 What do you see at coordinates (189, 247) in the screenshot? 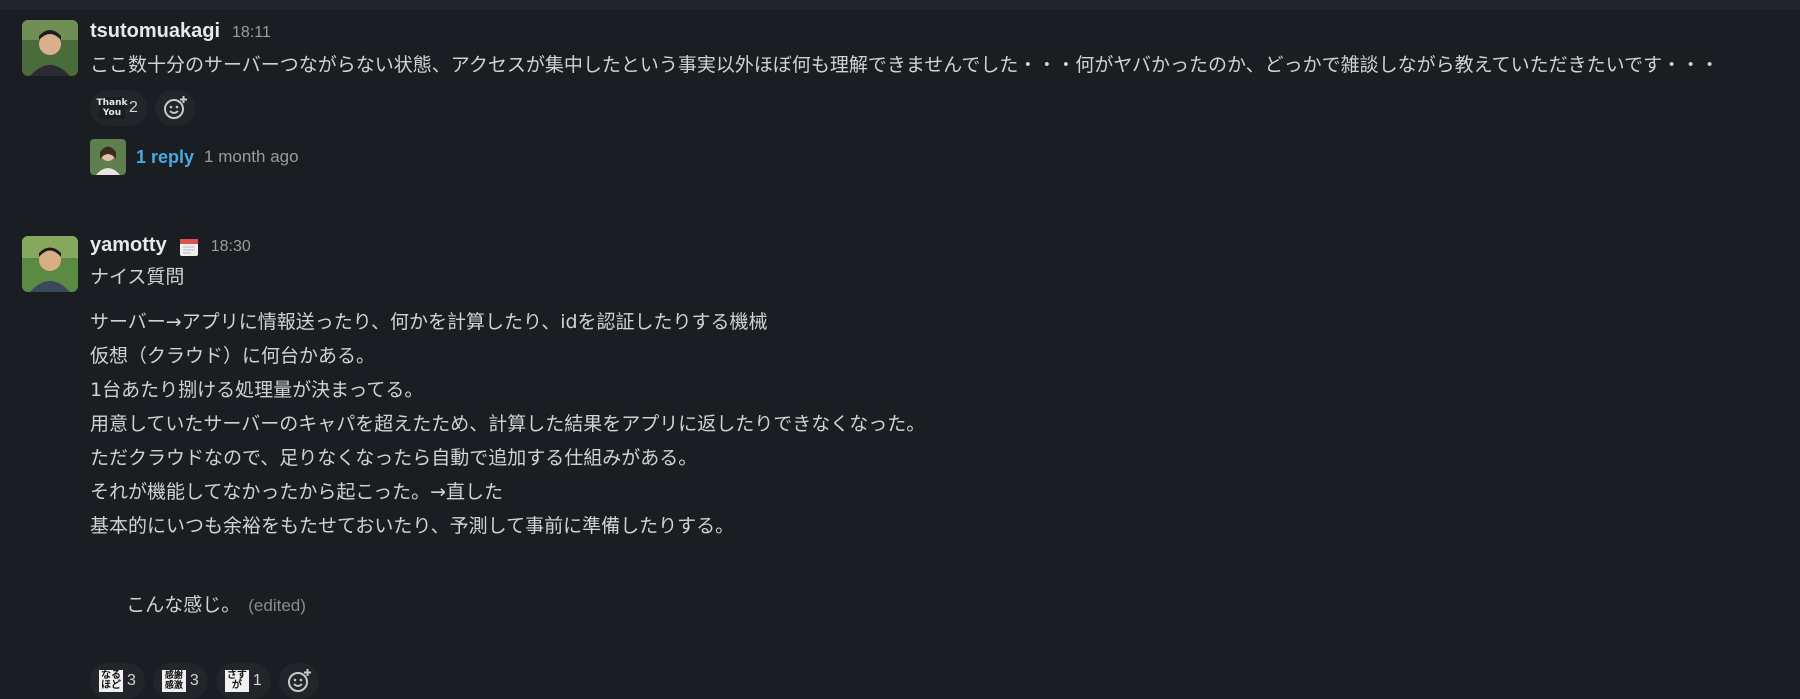
I see `calendar-icon` at bounding box center [189, 247].